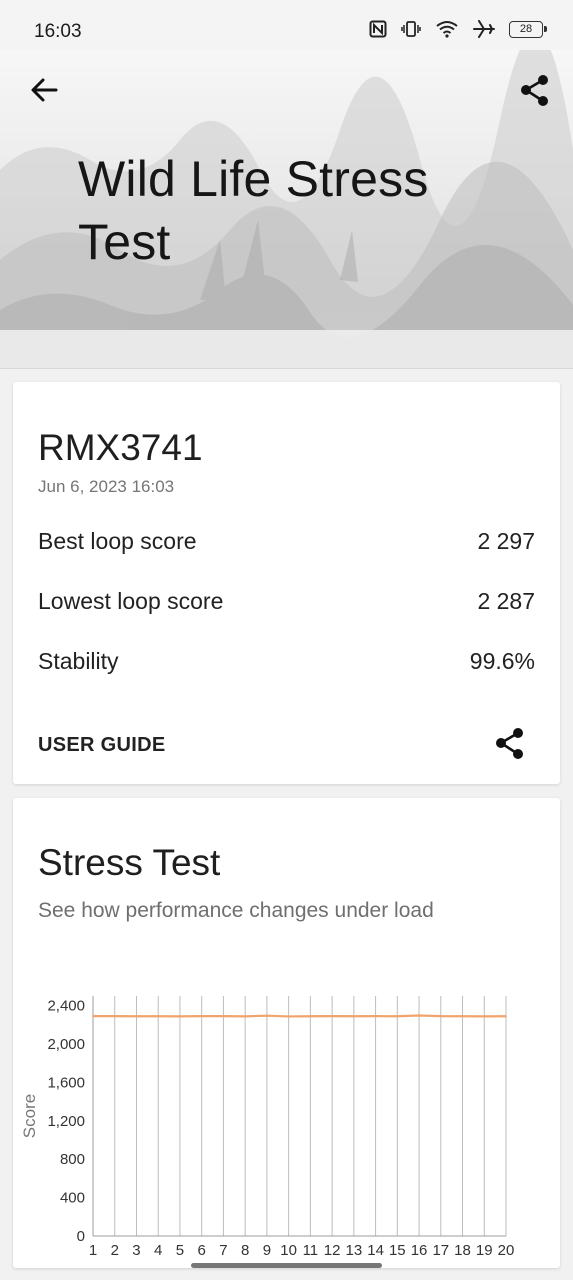  I want to click on row-value: 2 287, so click(506, 601).